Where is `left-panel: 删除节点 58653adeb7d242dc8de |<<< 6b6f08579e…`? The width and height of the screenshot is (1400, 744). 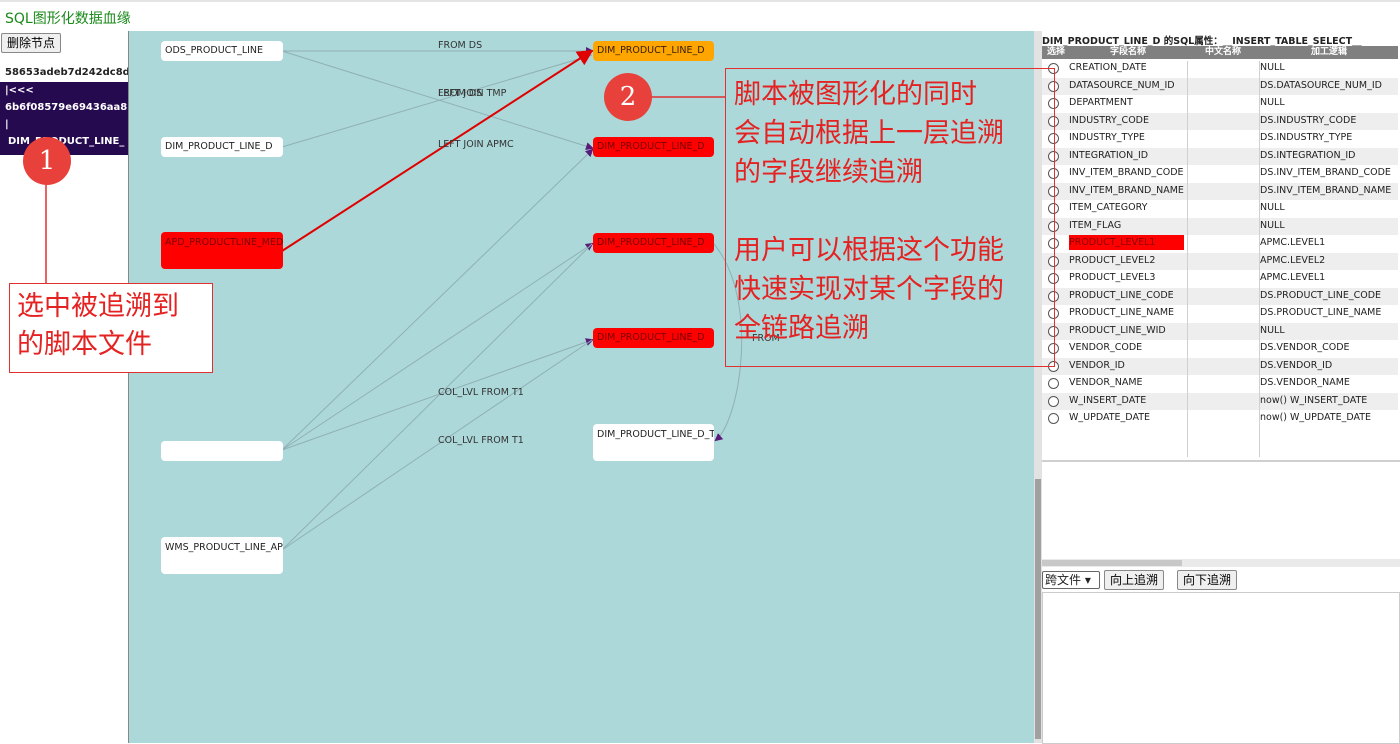 left-panel: 删除节点 58653adeb7d242dc8de |<<< 6b6f08579e… is located at coordinates (64, 387).